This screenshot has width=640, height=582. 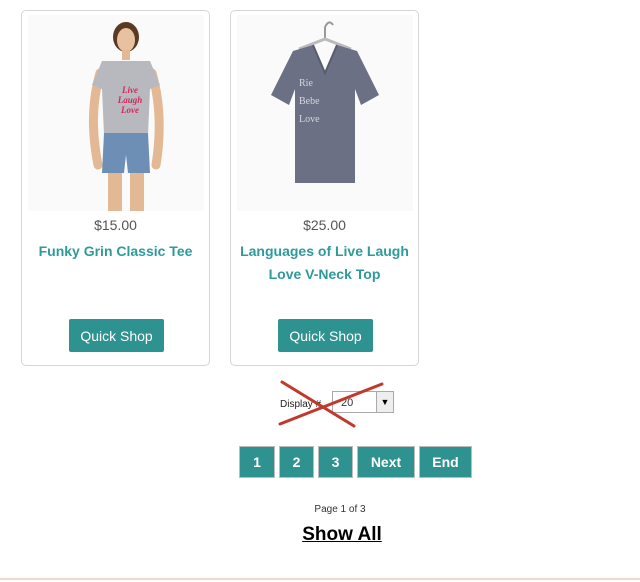 I want to click on next-page-button: Next, so click(x=386, y=462).